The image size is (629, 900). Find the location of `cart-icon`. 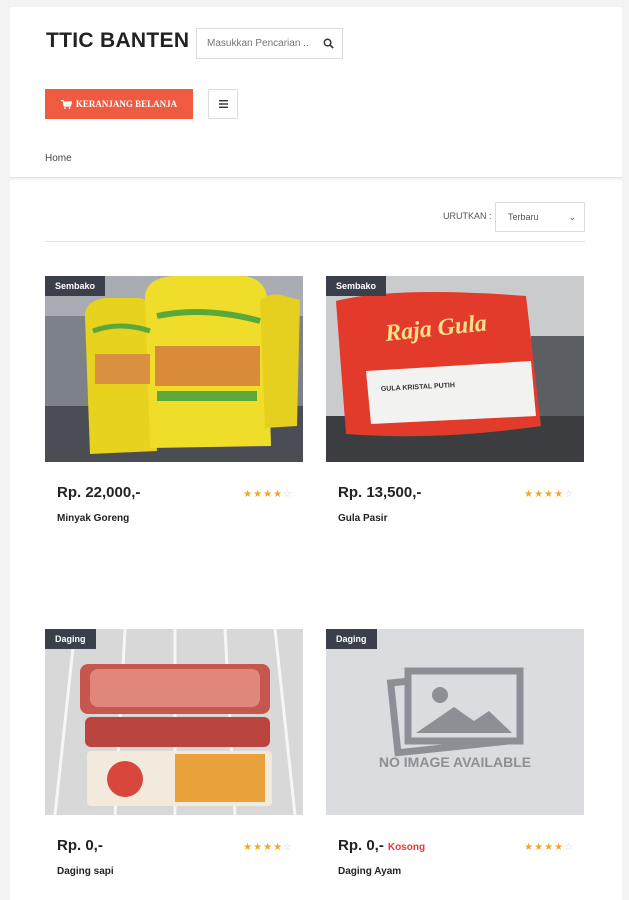

cart-icon is located at coordinates (66, 104).